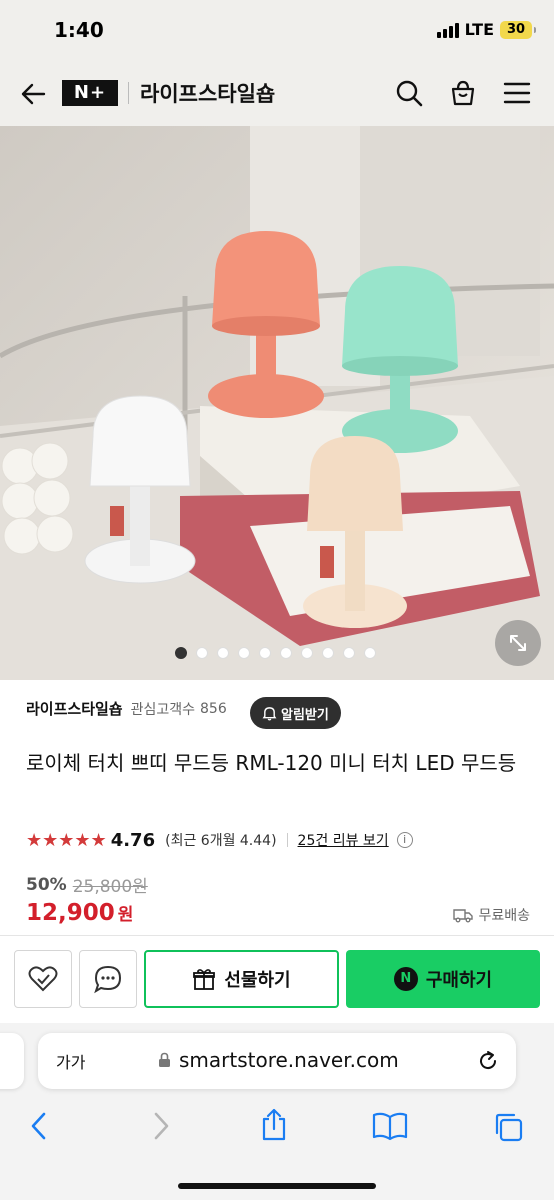 The image size is (554, 1200). What do you see at coordinates (74, 708) in the screenshot?
I see `seller-name: 라이프스타일숍` at bounding box center [74, 708].